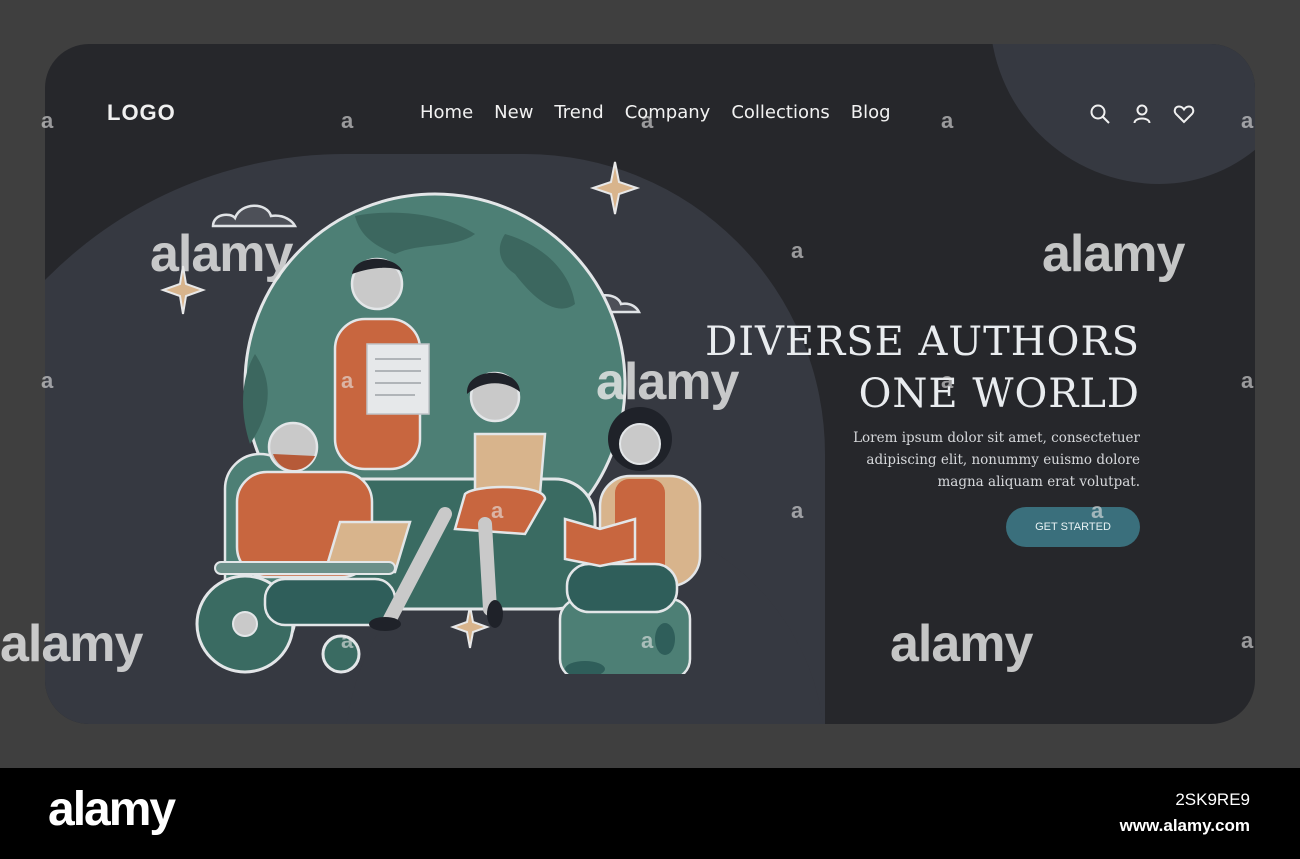 The width and height of the screenshot is (1300, 859). I want to click on heart-icon, so click(1184, 114).